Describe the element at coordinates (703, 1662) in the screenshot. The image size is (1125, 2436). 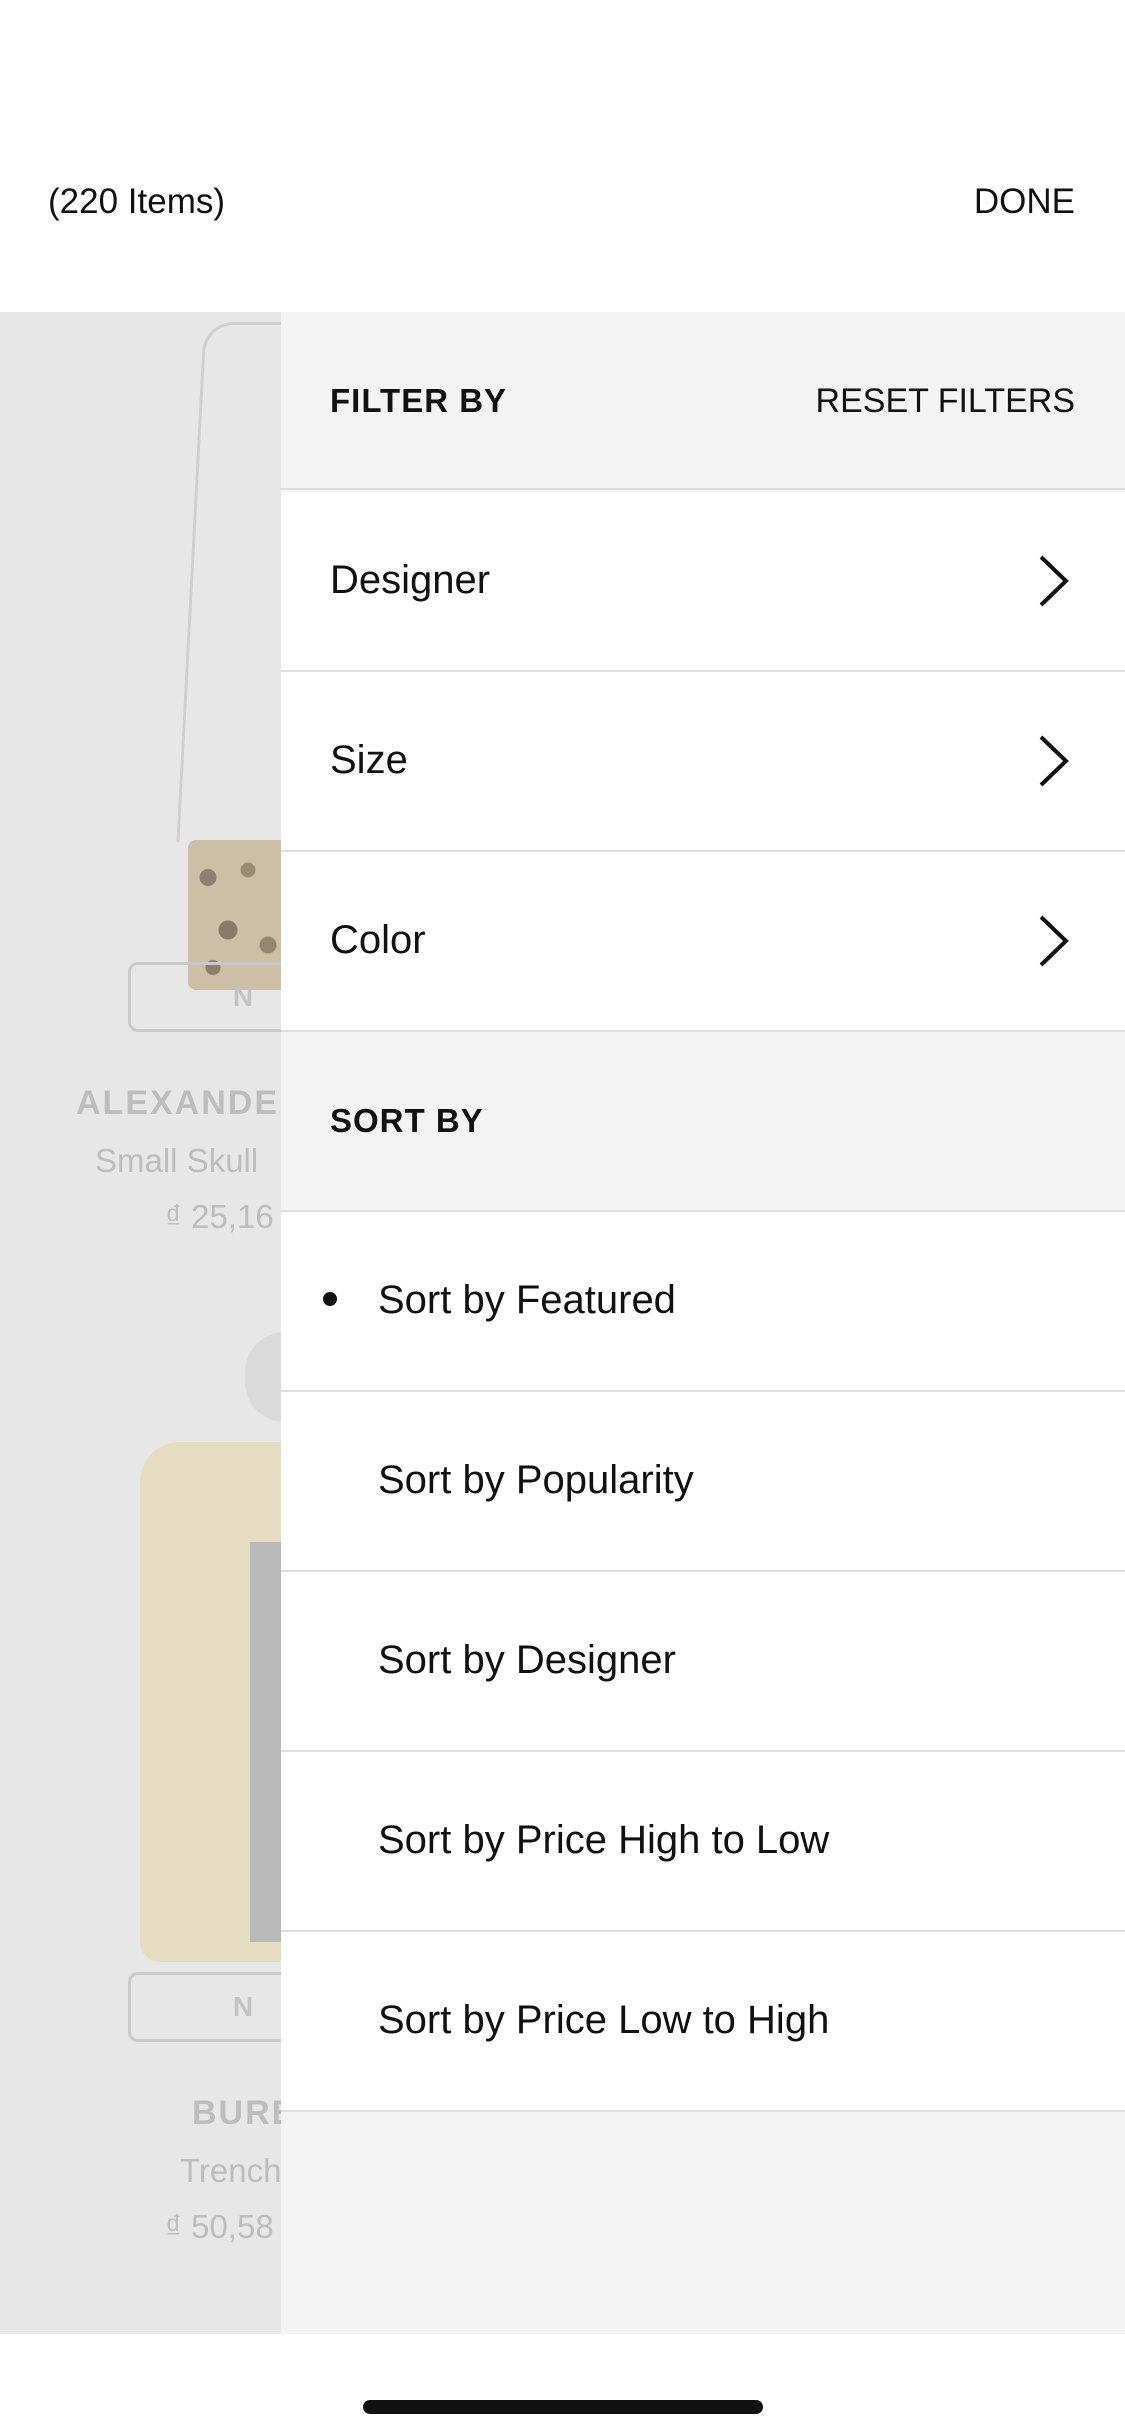
I see `sort-option-designer: Sort by Designer` at that location.